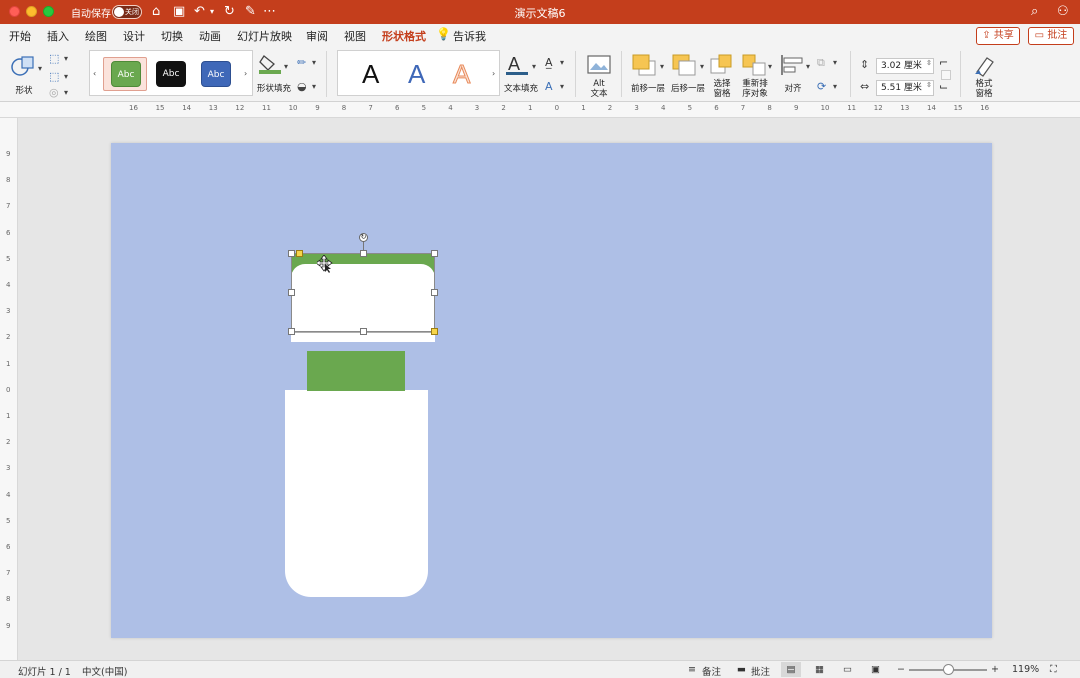 The height and width of the screenshot is (678, 1080). Describe the element at coordinates (317, 36) in the screenshot. I see `tab-review: 审阅` at that location.